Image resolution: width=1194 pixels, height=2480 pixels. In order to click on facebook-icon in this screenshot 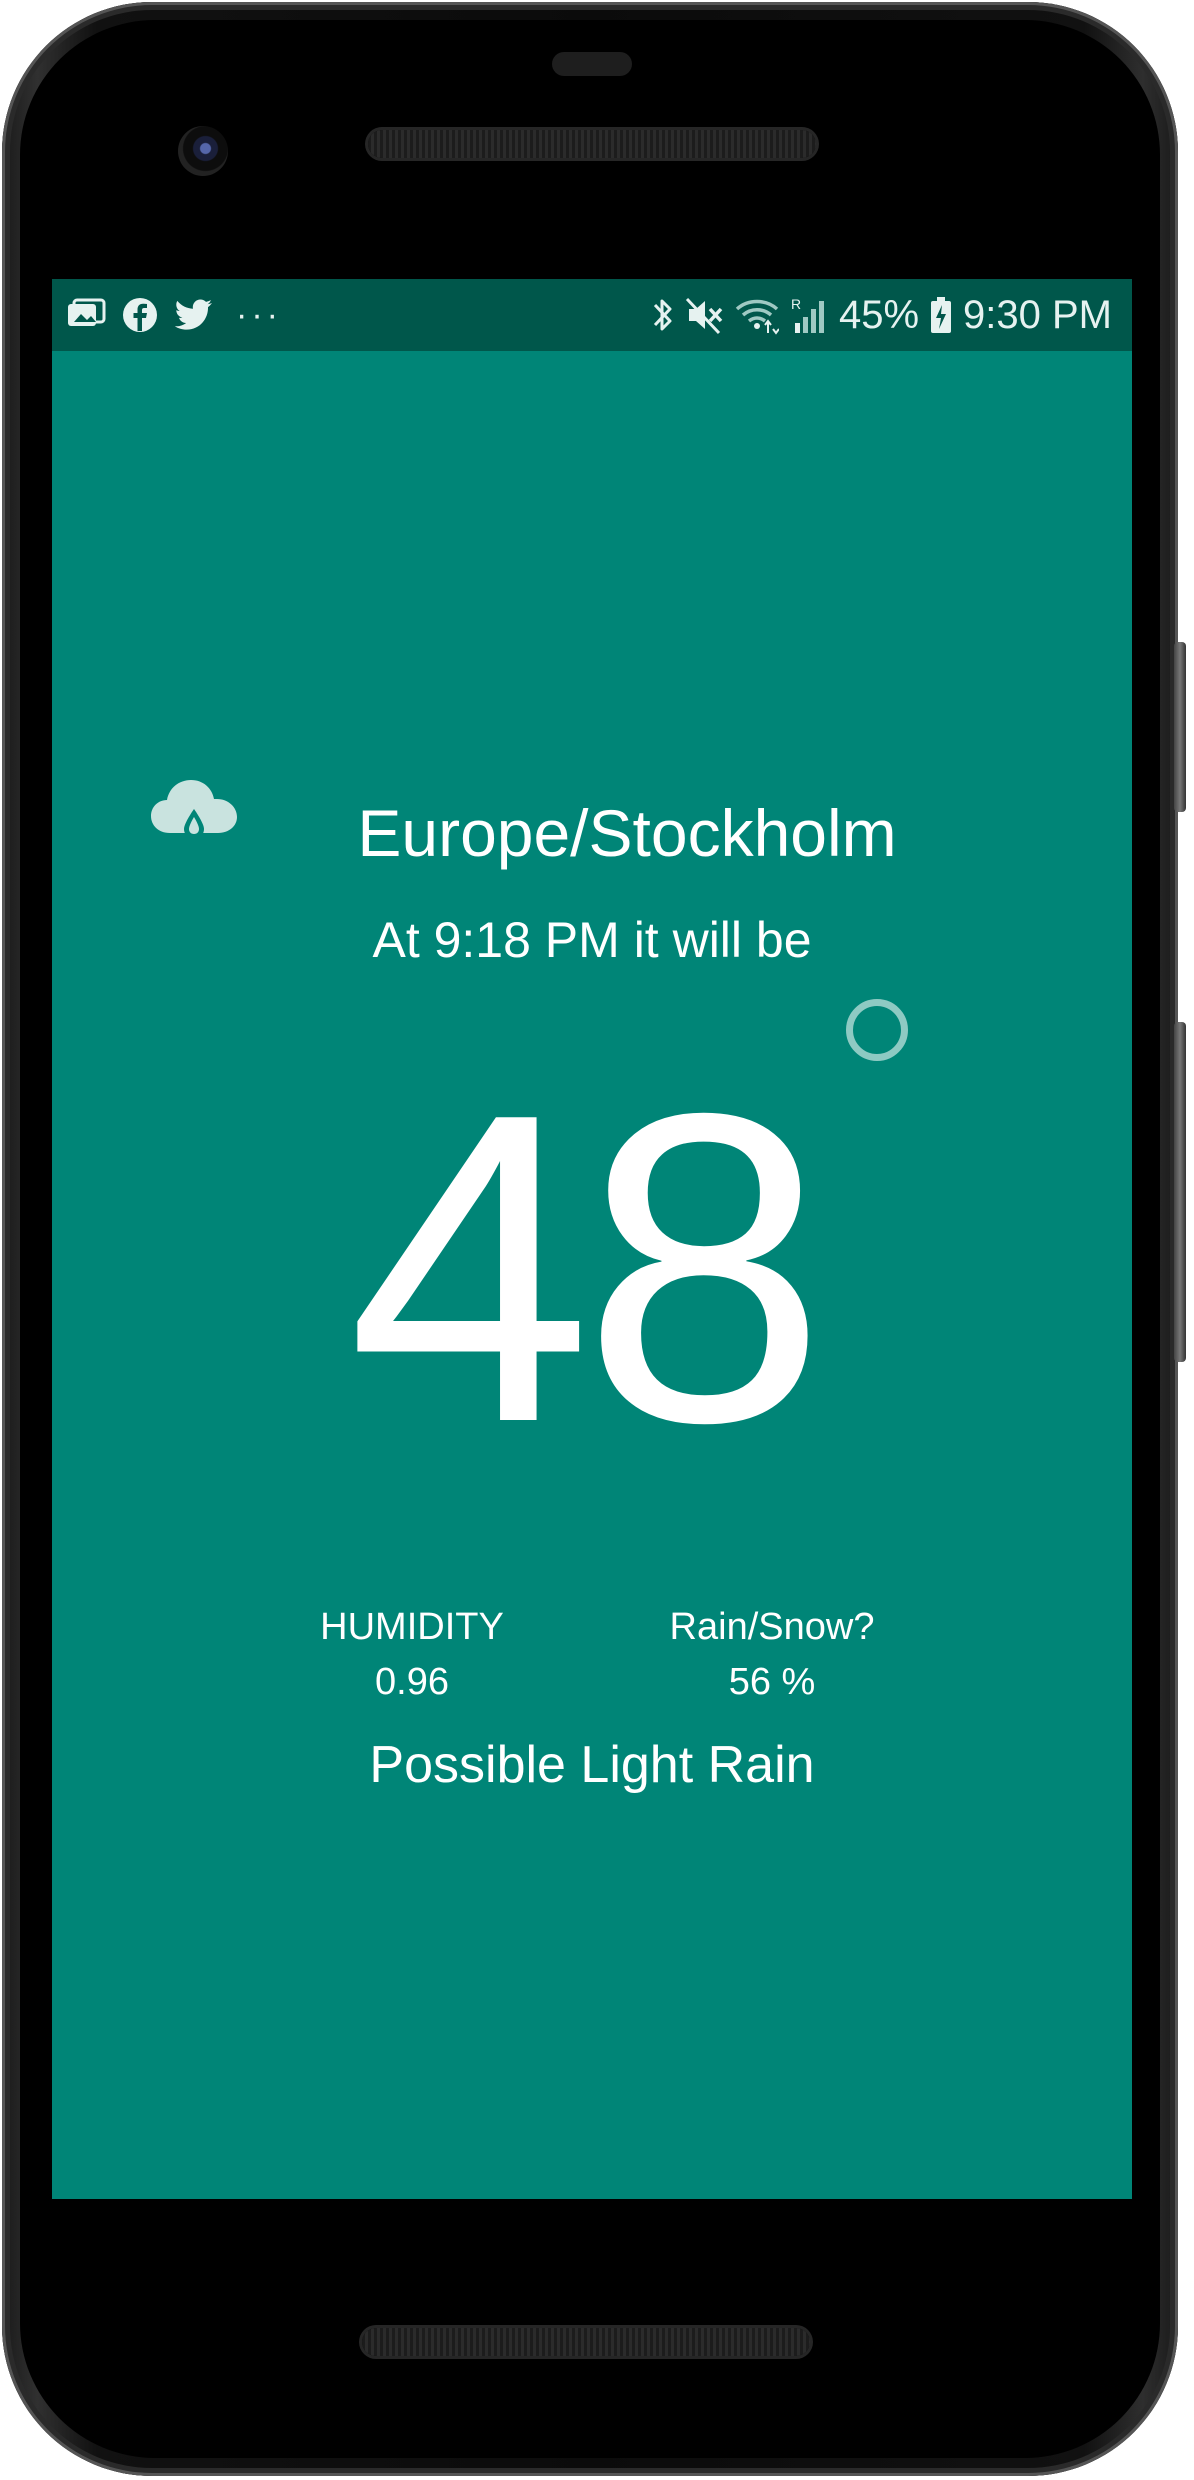, I will do `click(140, 315)`.